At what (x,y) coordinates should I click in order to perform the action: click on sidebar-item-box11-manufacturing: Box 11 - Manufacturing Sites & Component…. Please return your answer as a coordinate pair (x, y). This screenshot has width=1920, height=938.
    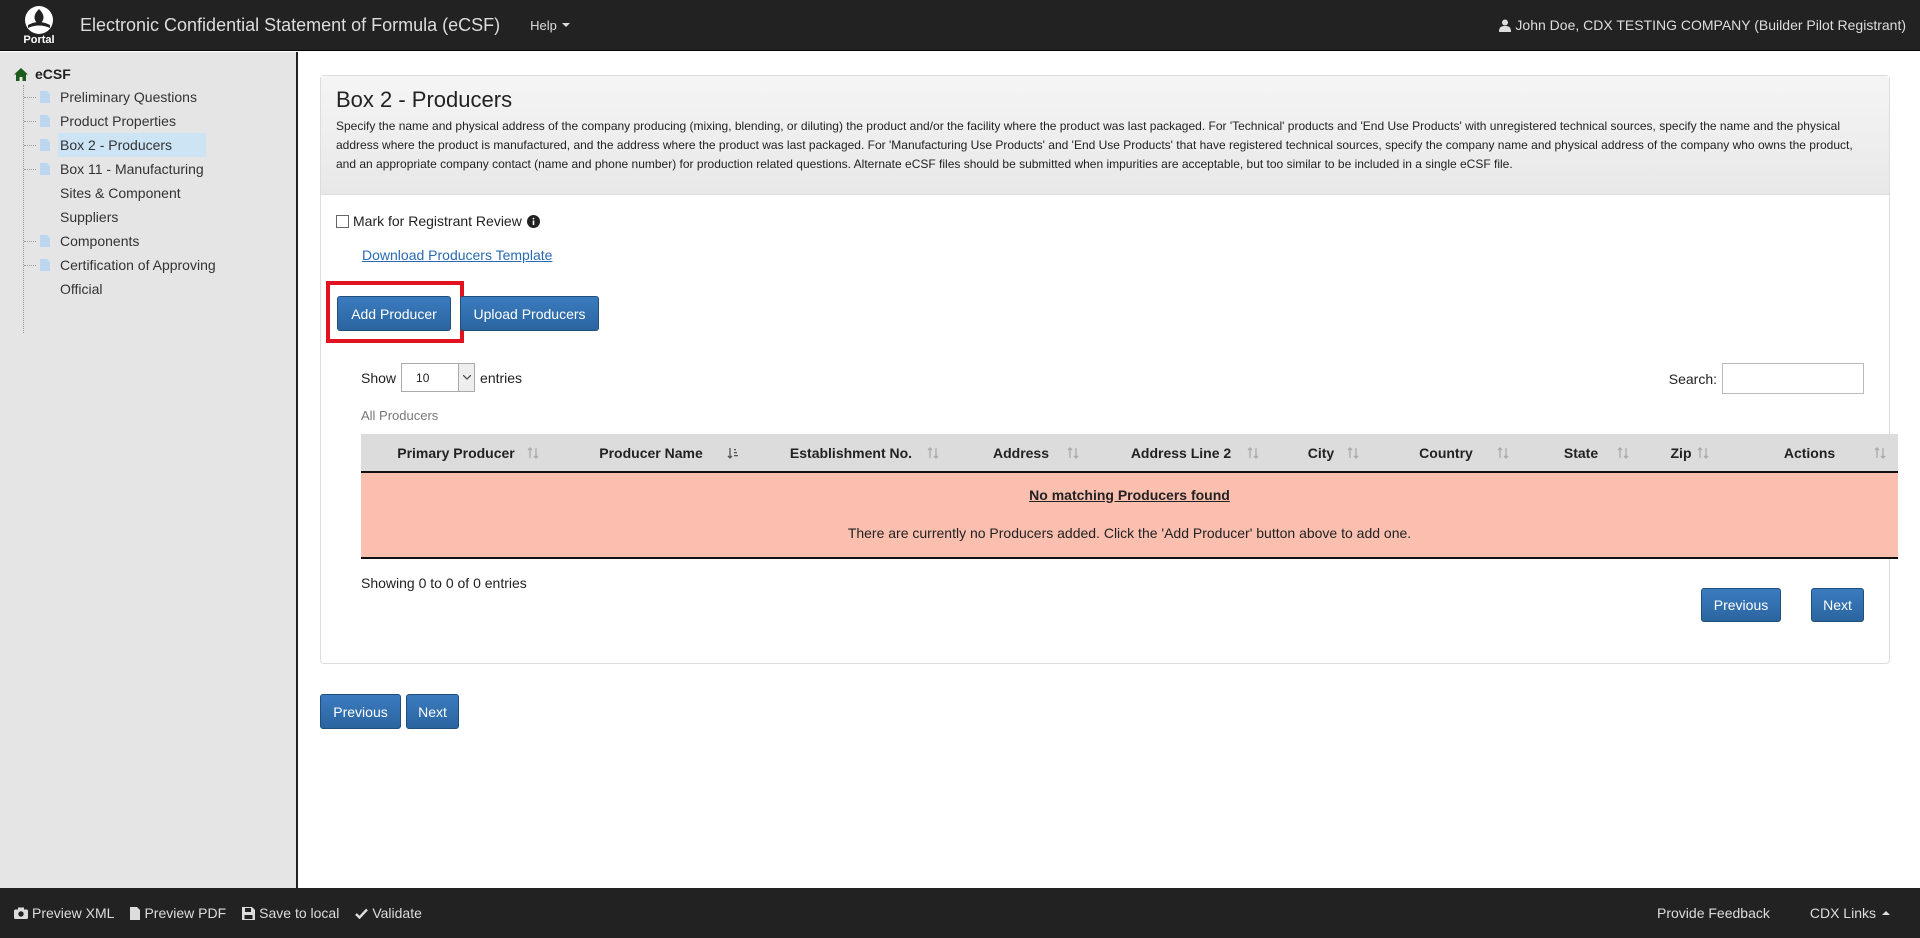
    Looking at the image, I should click on (144, 193).